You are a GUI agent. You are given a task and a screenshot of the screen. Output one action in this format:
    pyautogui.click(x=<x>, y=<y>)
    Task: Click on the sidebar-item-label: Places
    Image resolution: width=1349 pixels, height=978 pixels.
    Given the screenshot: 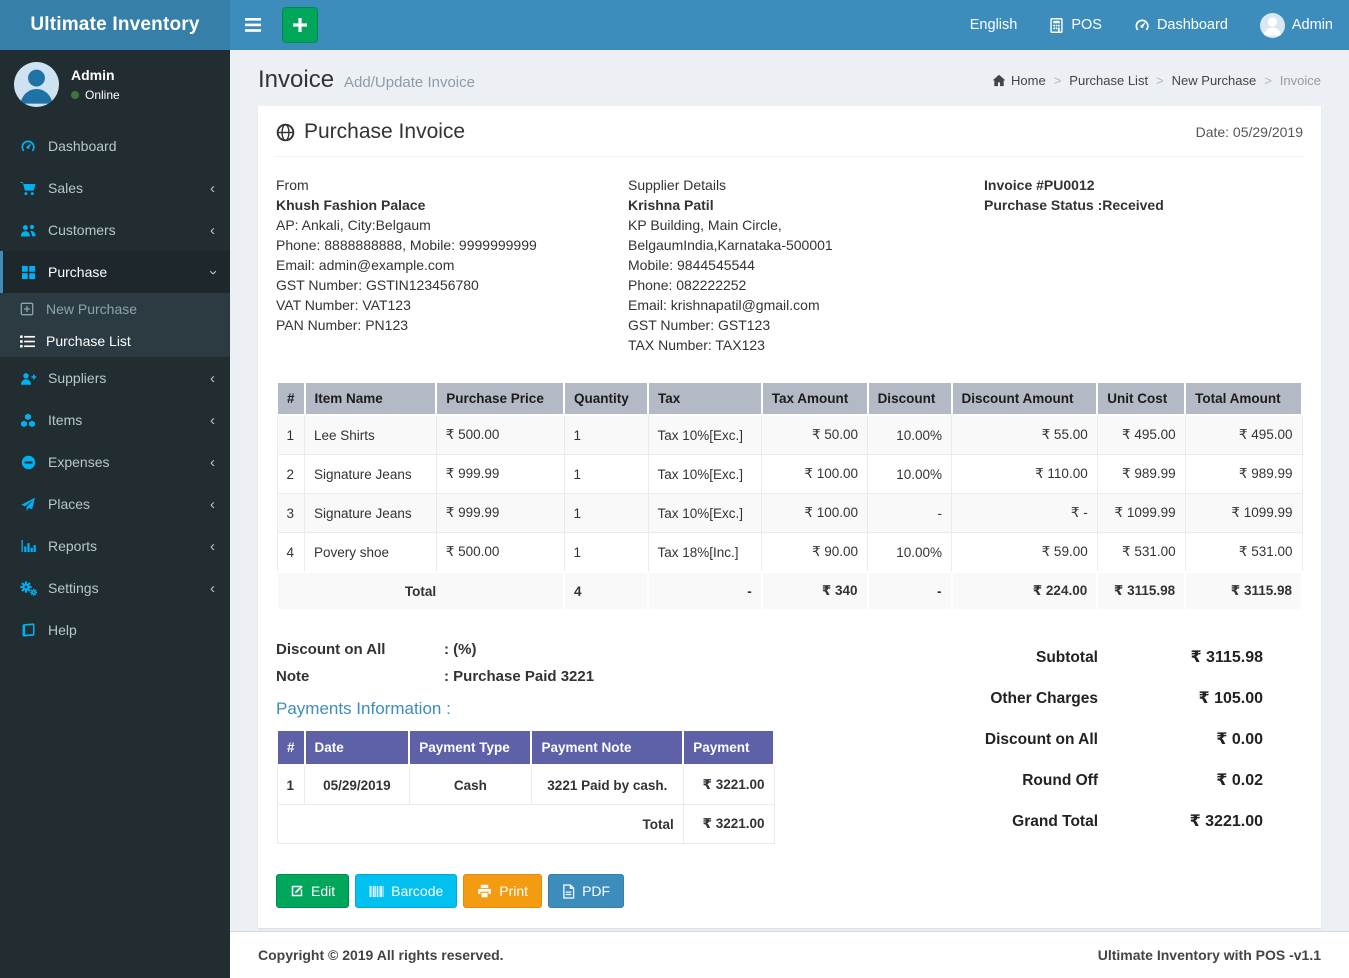 What is the action you would take?
    pyautogui.click(x=69, y=504)
    